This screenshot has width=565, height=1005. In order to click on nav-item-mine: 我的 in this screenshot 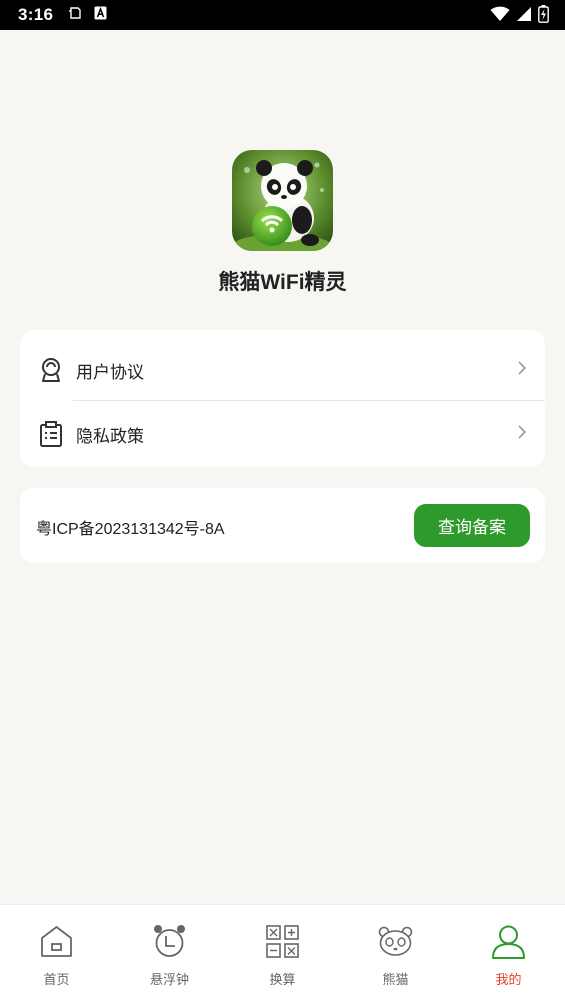, I will do `click(508, 955)`.